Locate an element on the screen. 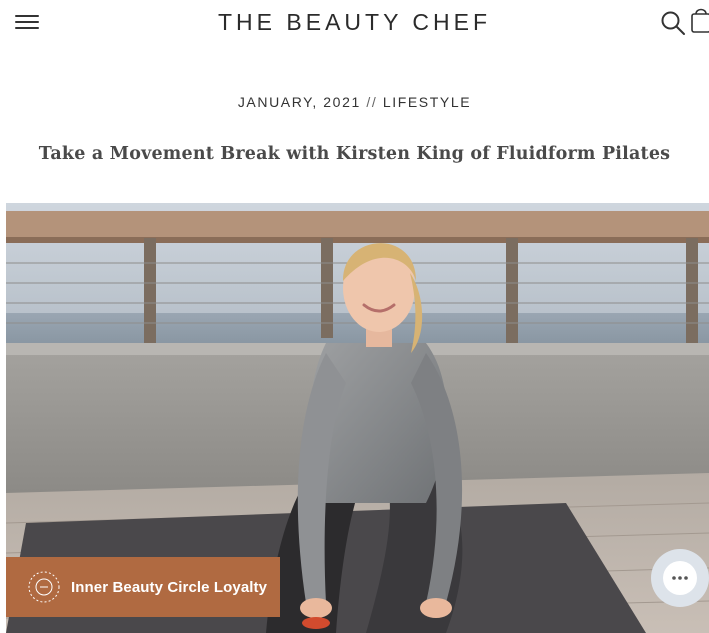 This screenshot has width=709, height=633. loyalty-program-button: Inner Beauty Circle Loyalty is located at coordinates (143, 587).